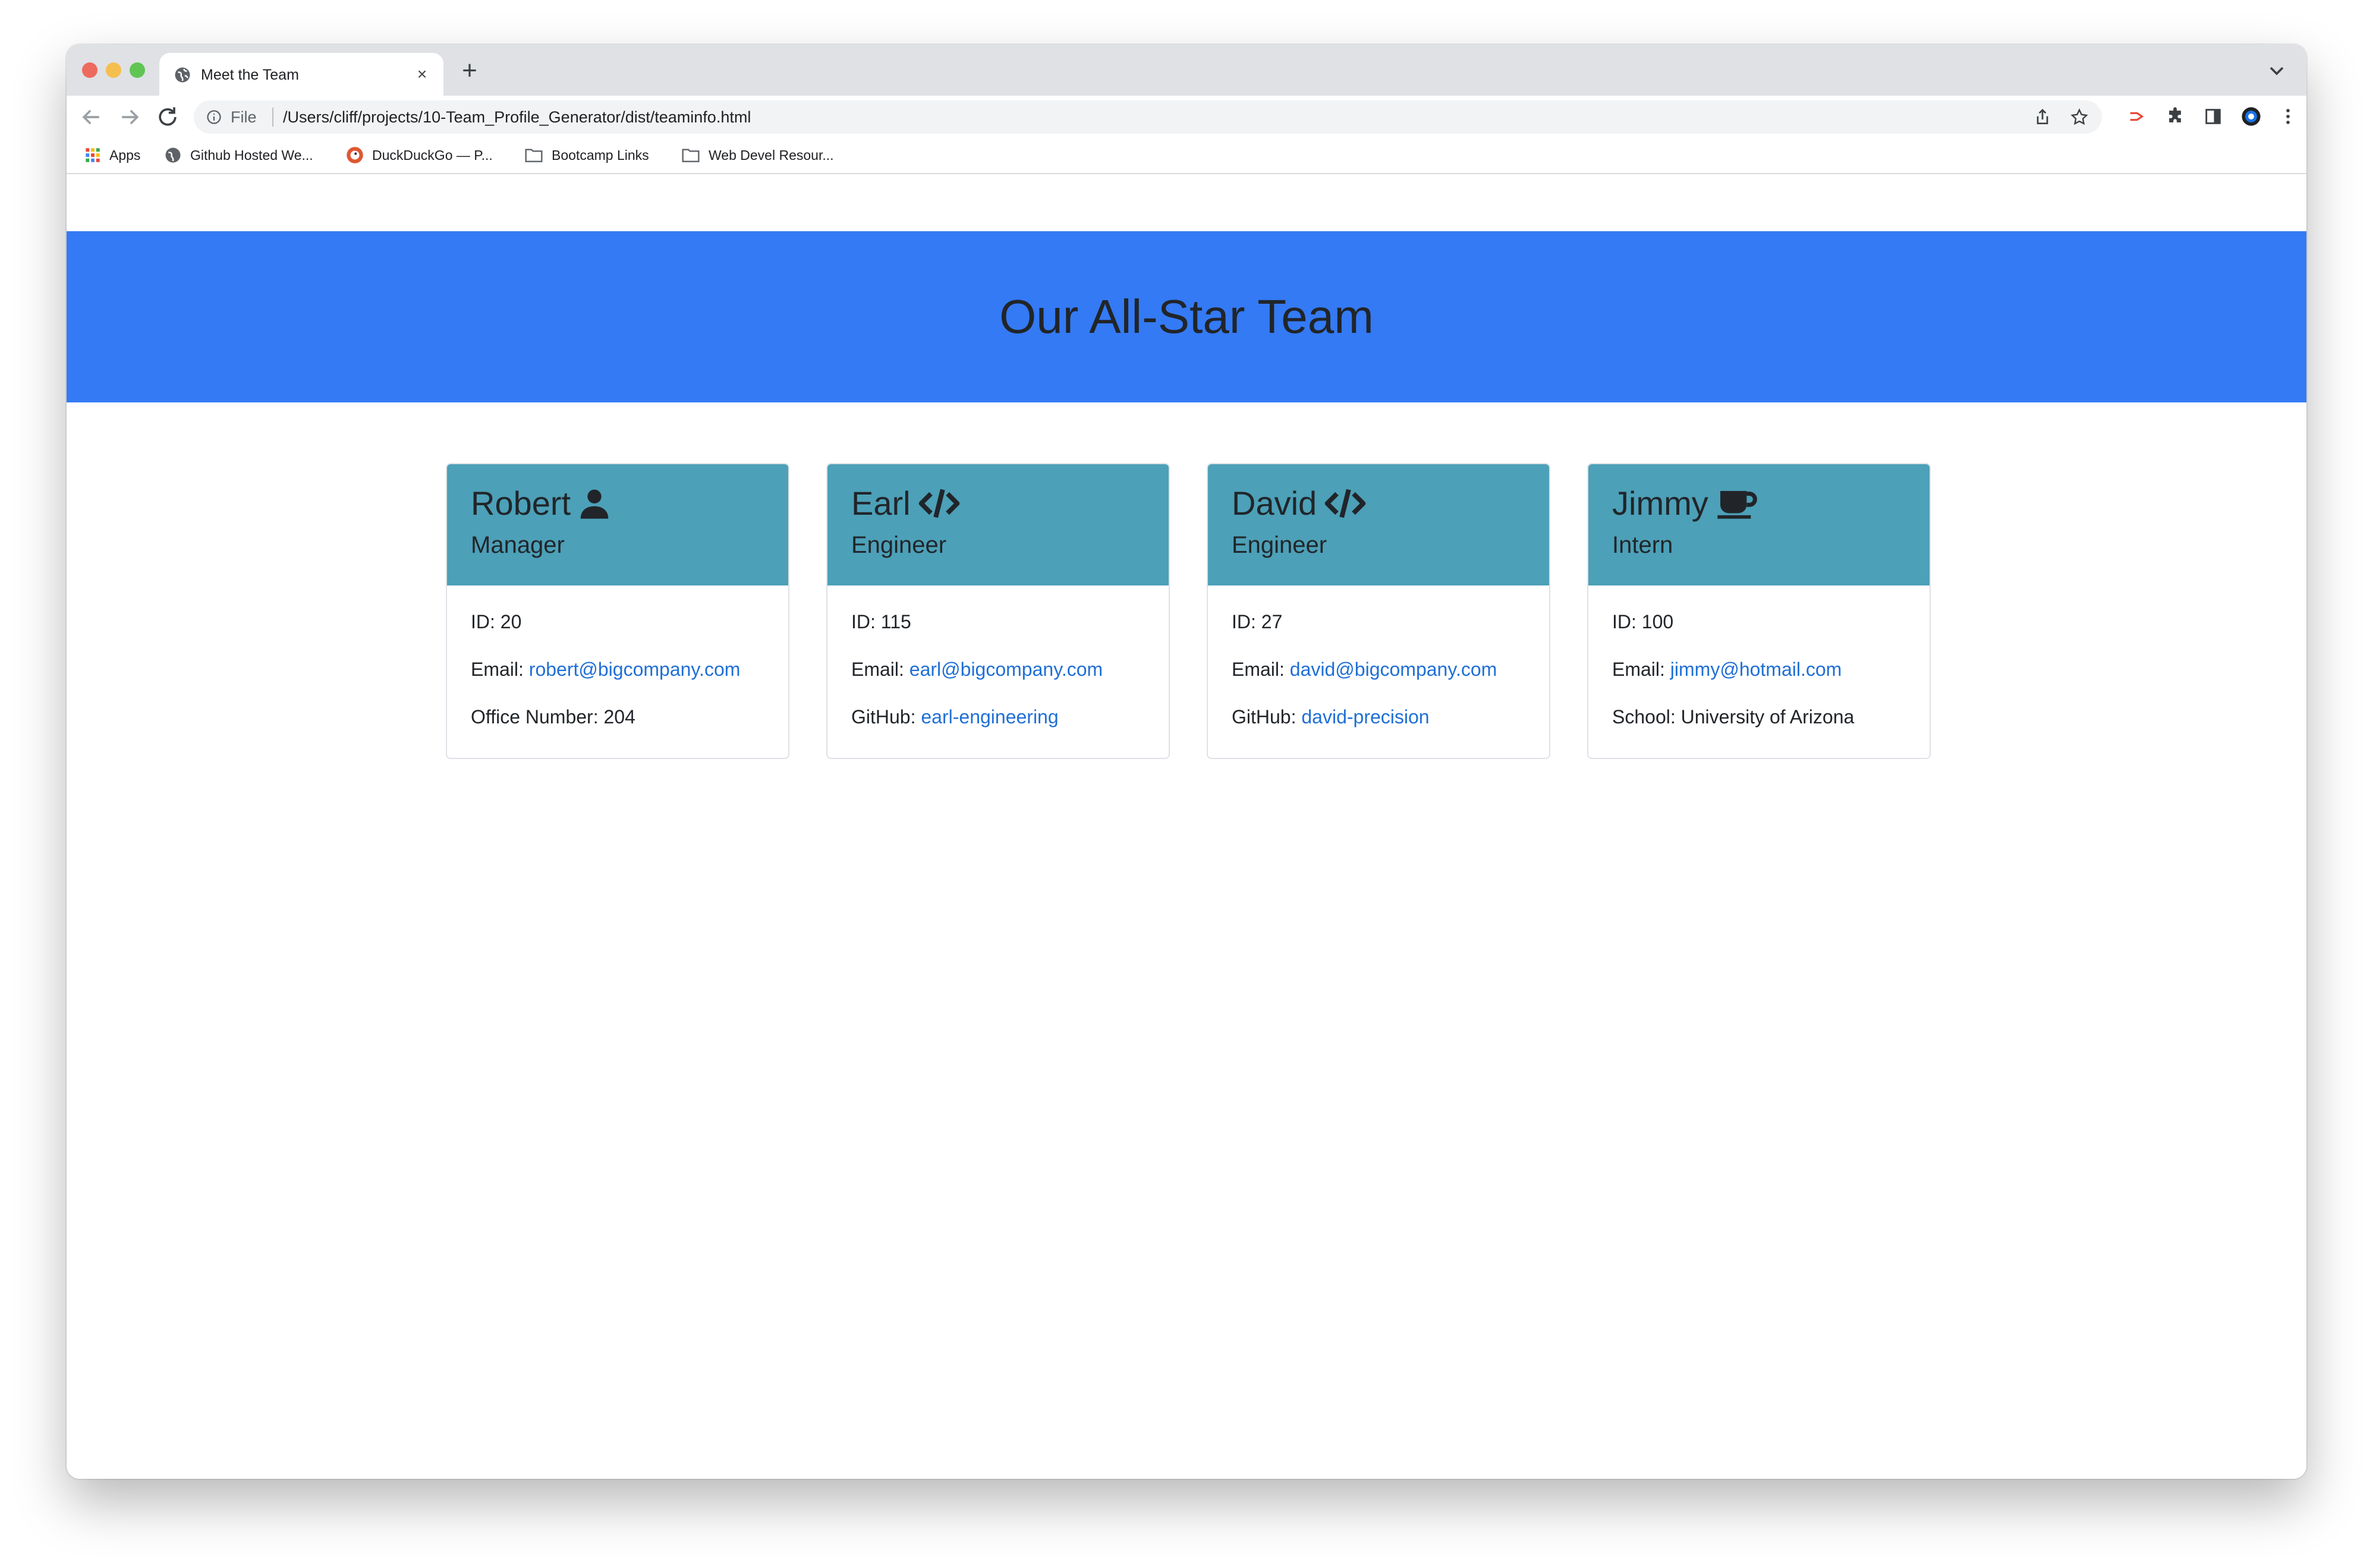 This screenshot has height=1568, width=2373. I want to click on back-arrow-icon, so click(92, 117).